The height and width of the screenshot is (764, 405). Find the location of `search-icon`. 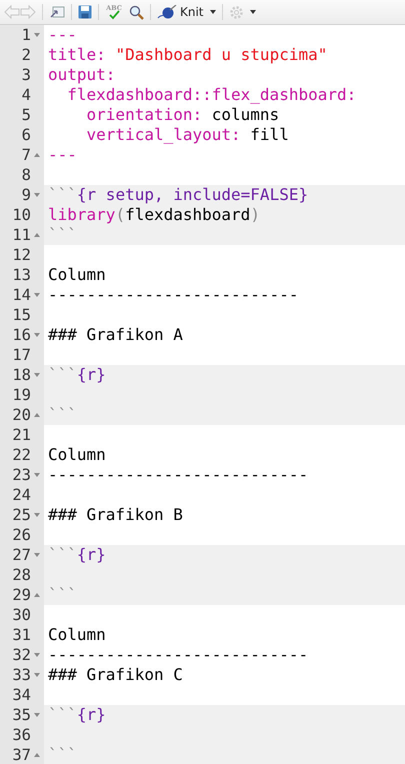

search-icon is located at coordinates (136, 12).